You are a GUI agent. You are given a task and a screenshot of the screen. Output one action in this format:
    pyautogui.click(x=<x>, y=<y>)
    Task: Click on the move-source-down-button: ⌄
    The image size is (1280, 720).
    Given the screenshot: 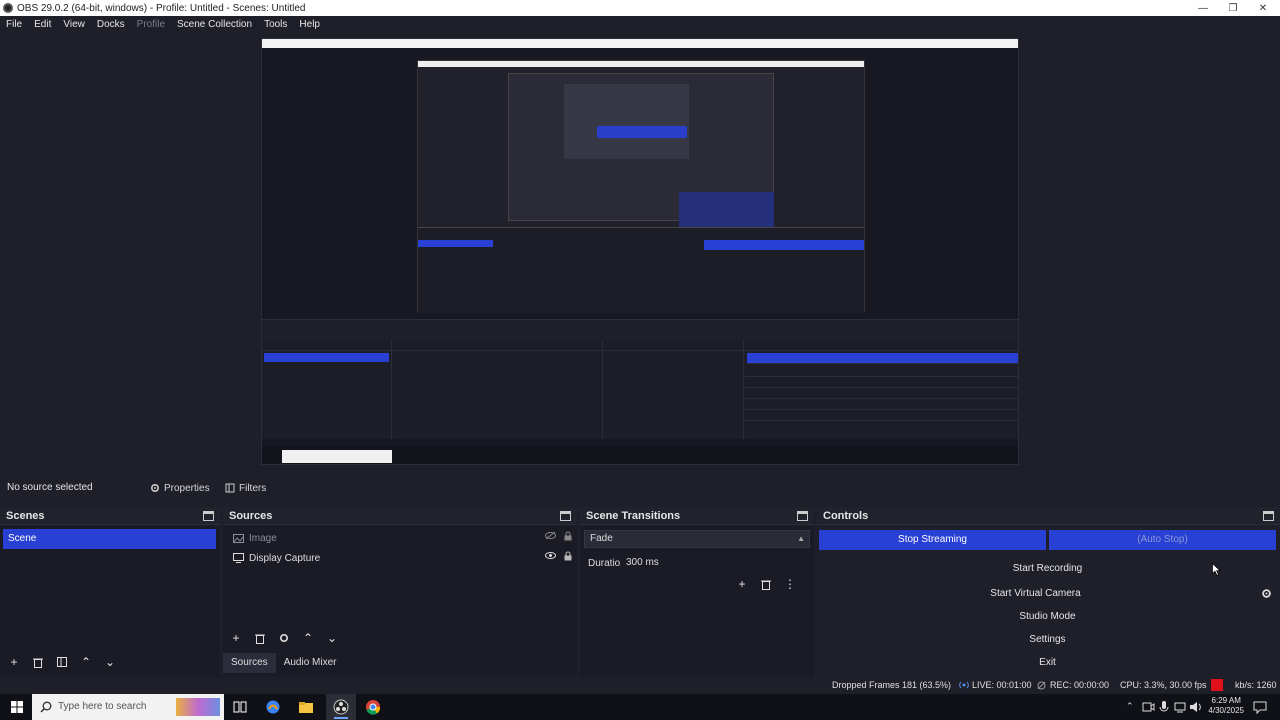 What is the action you would take?
    pyautogui.click(x=332, y=638)
    